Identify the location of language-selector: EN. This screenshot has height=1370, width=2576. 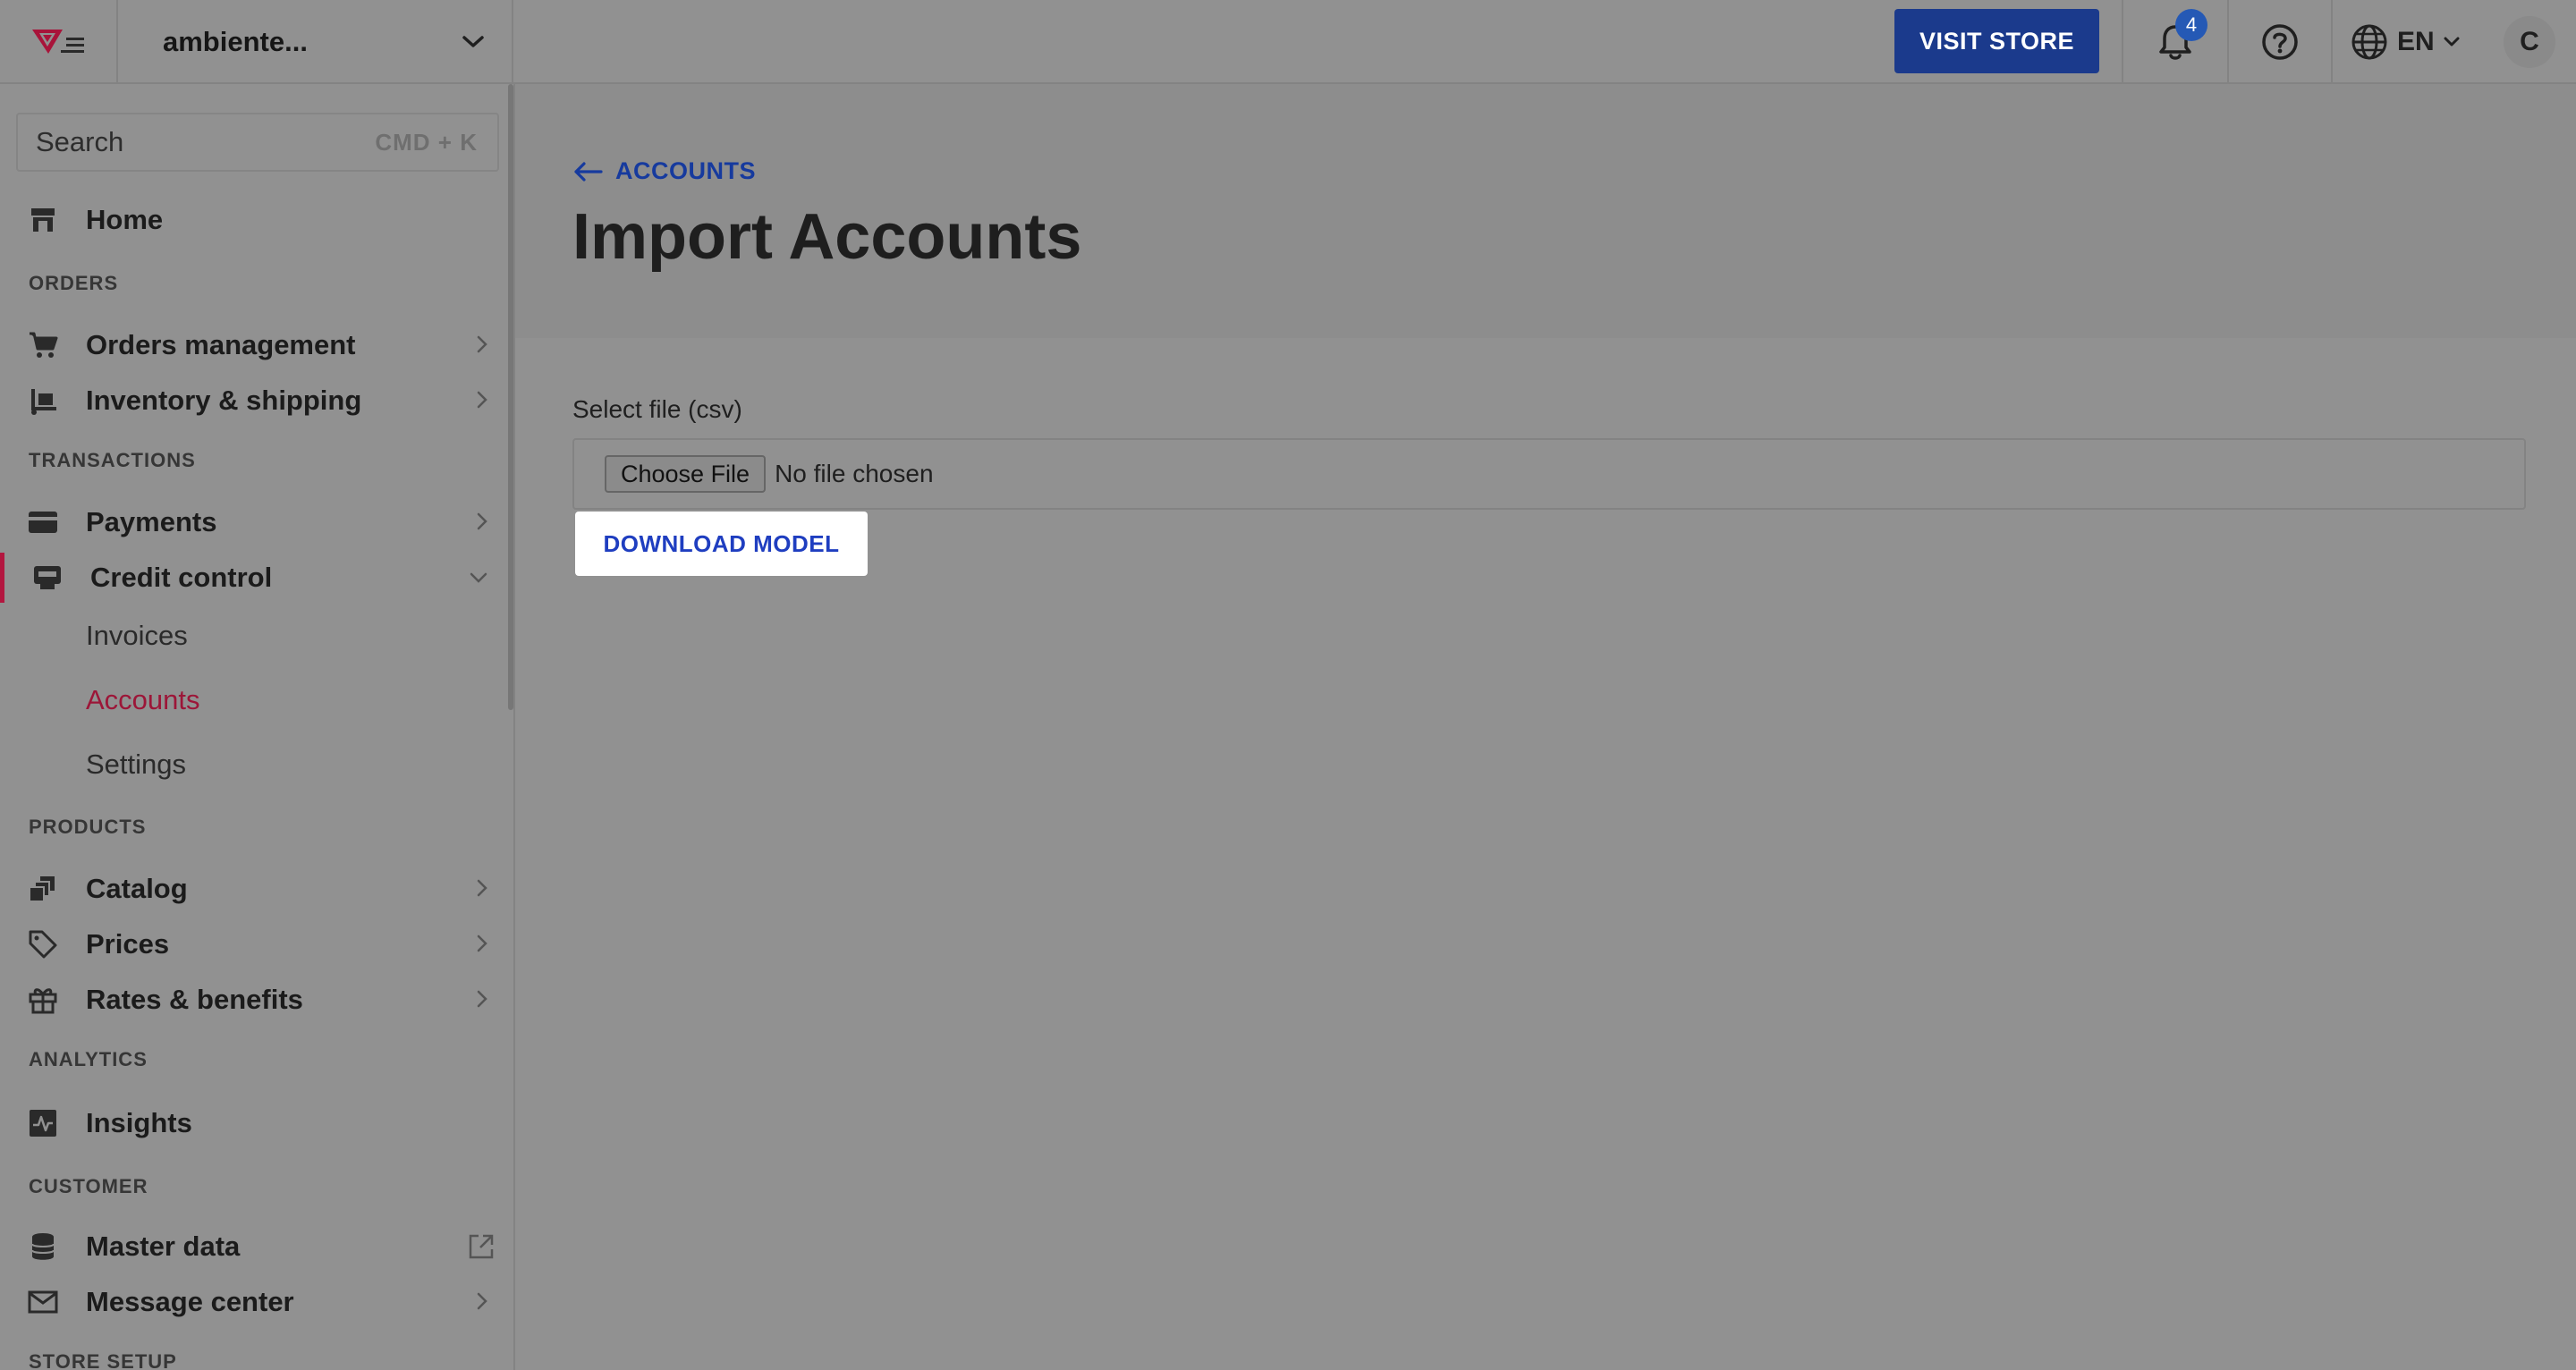
(2407, 42).